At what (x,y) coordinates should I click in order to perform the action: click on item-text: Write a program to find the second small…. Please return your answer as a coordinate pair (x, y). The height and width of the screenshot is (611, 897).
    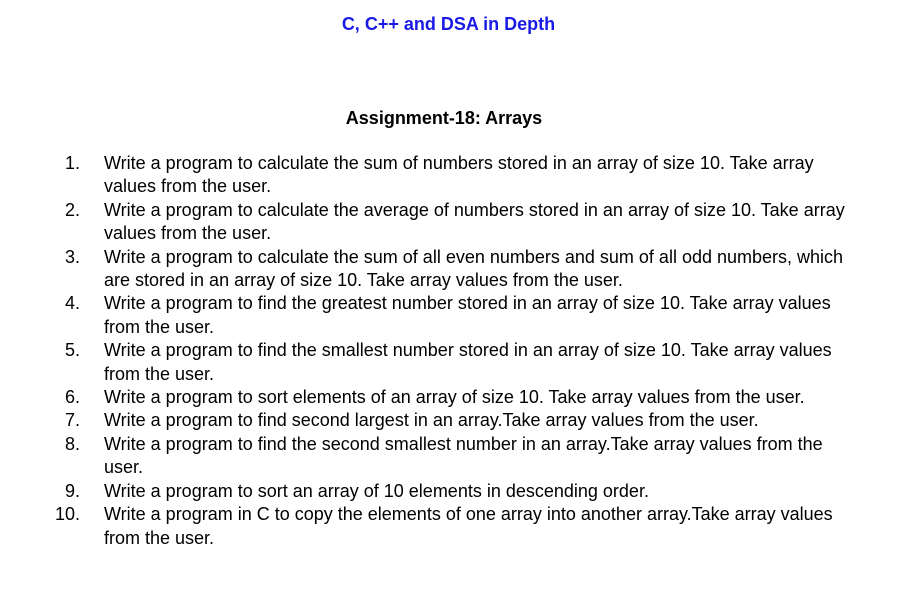
    Looking at the image, I should click on (463, 455).